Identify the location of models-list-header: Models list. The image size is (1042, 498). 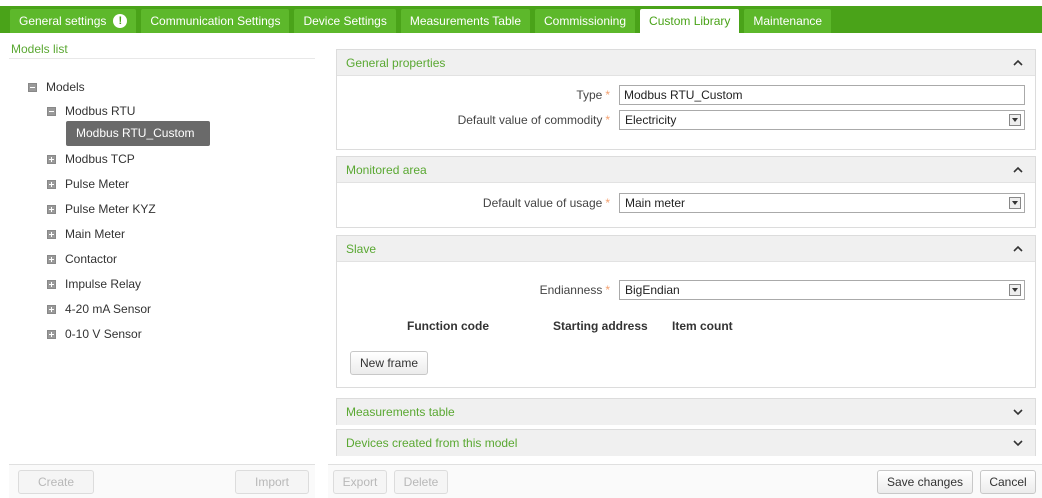
(162, 50).